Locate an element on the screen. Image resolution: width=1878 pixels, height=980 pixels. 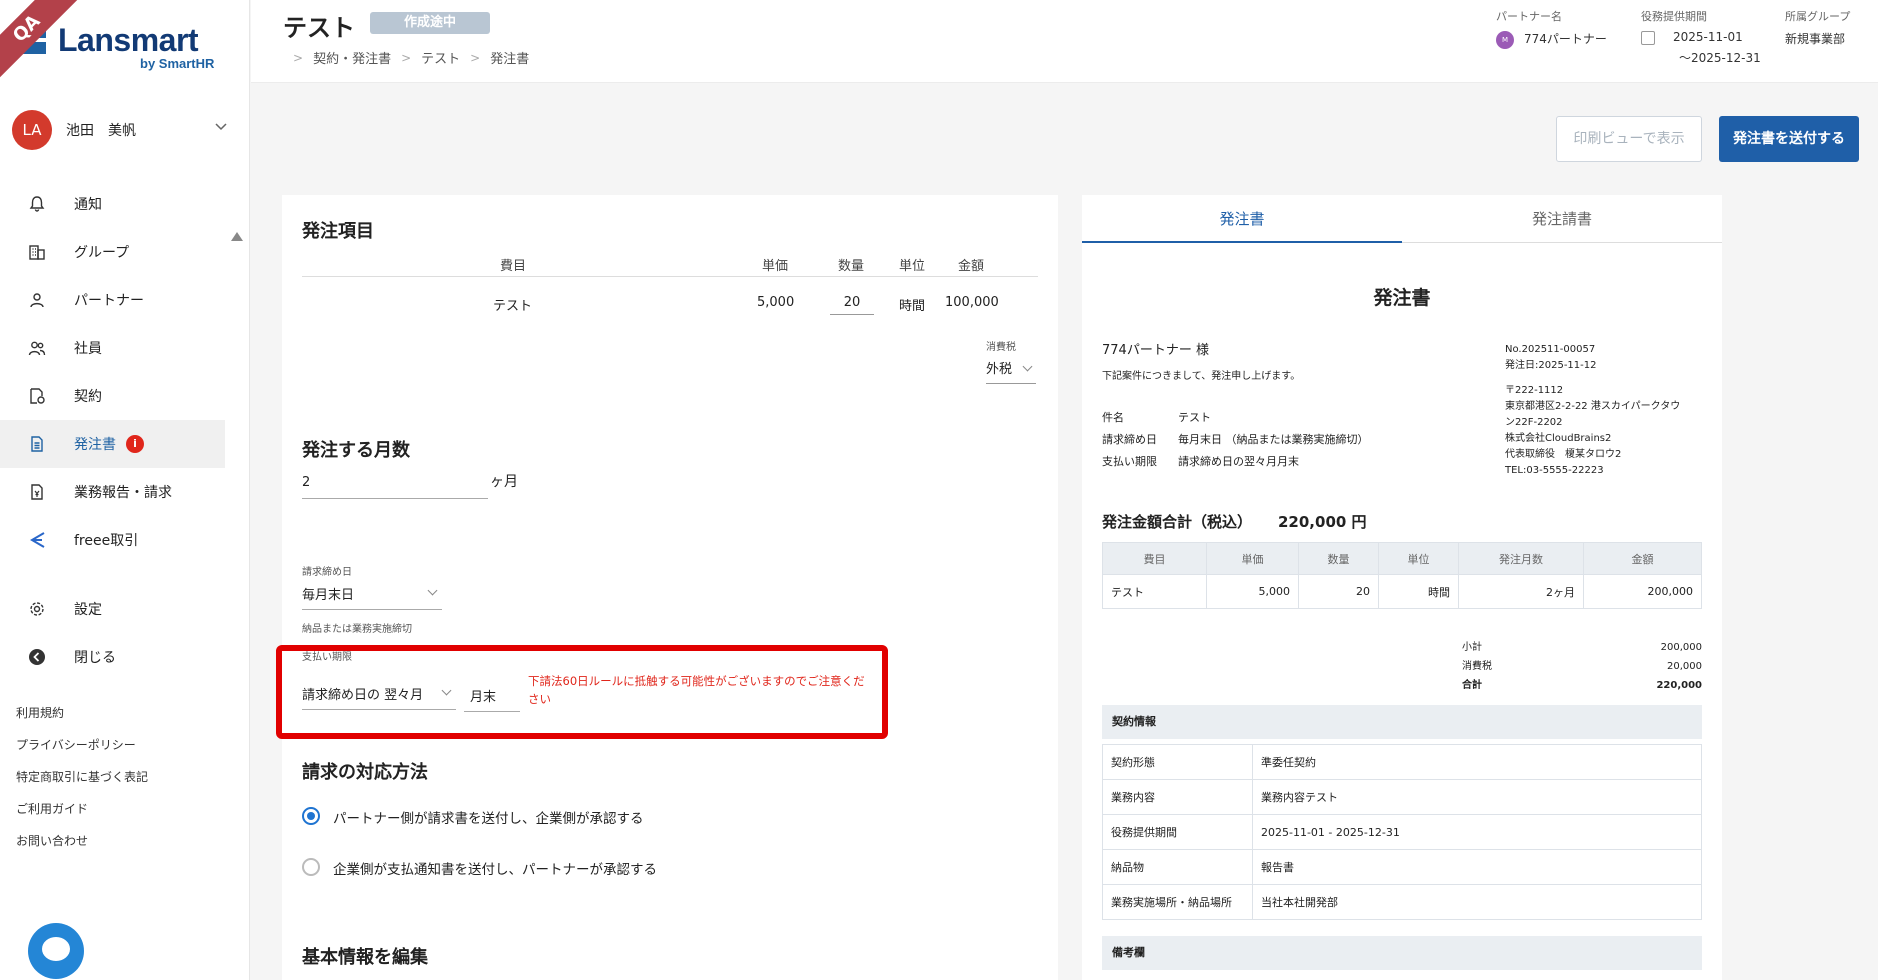
chat-support-icon is located at coordinates (56, 951).